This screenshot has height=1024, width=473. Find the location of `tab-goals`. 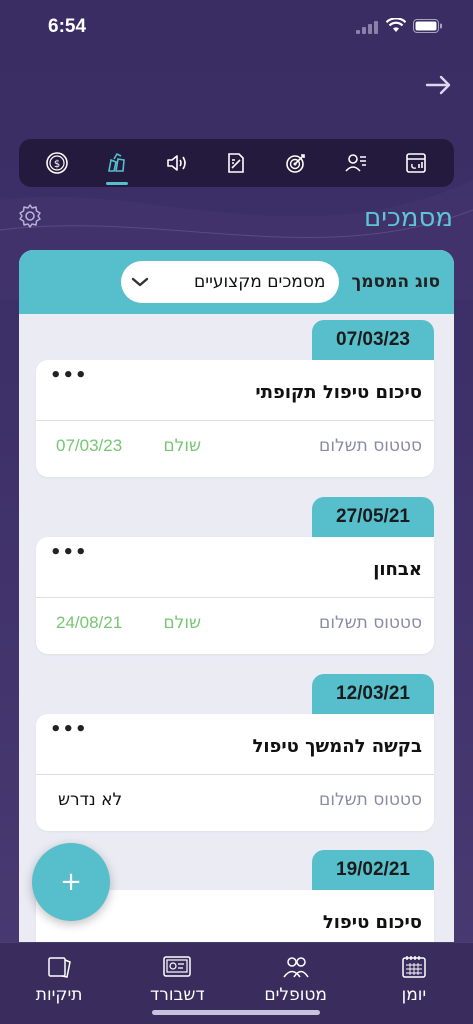

tab-goals is located at coordinates (296, 163).